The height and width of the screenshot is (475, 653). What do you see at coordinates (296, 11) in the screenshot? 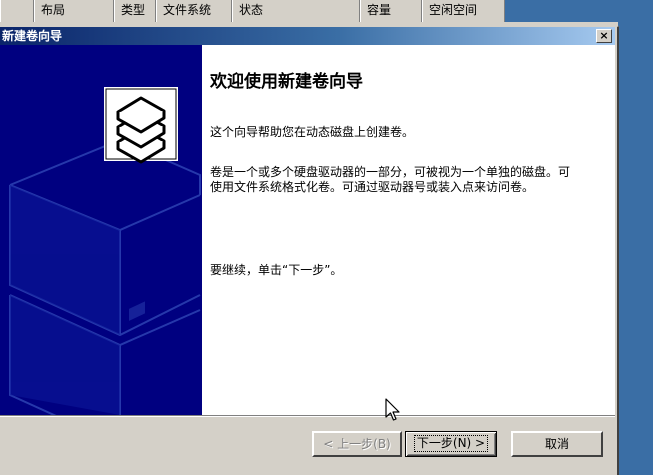
I see `column-header-status: 状态` at bounding box center [296, 11].